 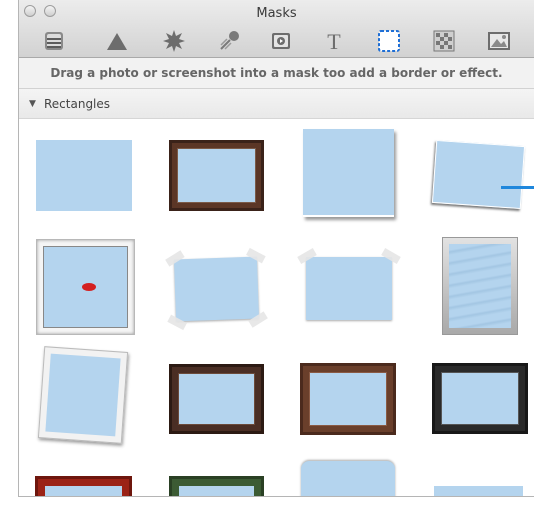 What do you see at coordinates (389, 41) in the screenshot?
I see `mask-icon` at bounding box center [389, 41].